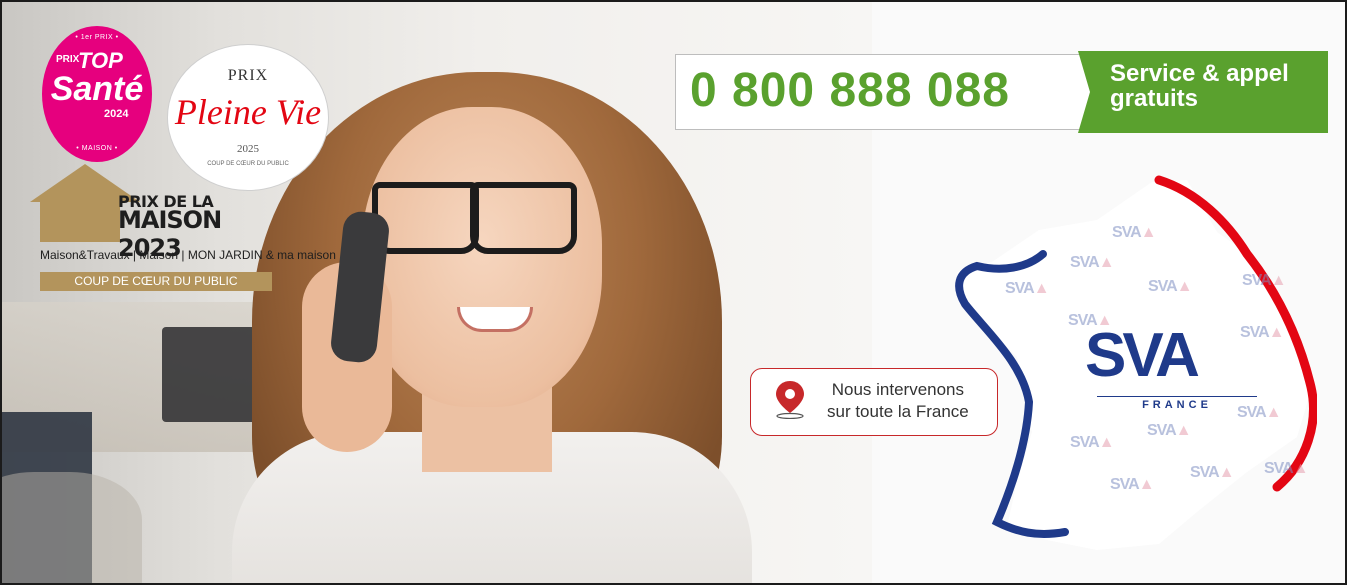  Describe the element at coordinates (1142, 355) in the screenshot. I see `sva-logo: SVA` at that location.